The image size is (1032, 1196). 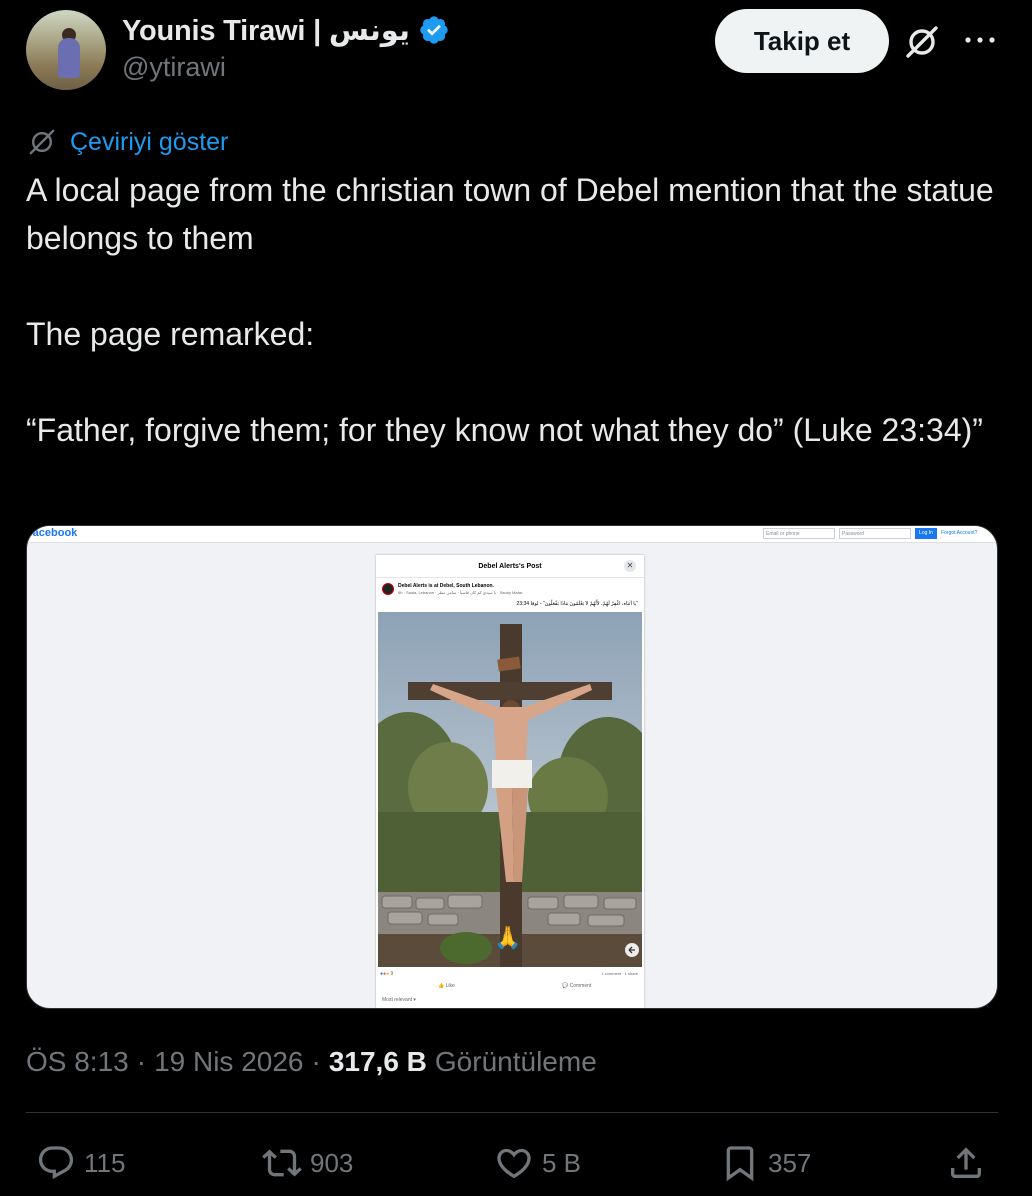 I want to click on grok-icon, so click(x=922, y=42).